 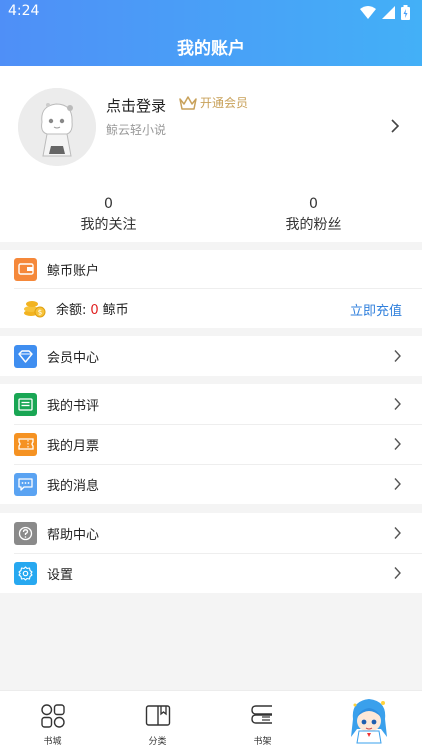 What do you see at coordinates (211, 12) in the screenshot?
I see `status-bar: 4:24` at bounding box center [211, 12].